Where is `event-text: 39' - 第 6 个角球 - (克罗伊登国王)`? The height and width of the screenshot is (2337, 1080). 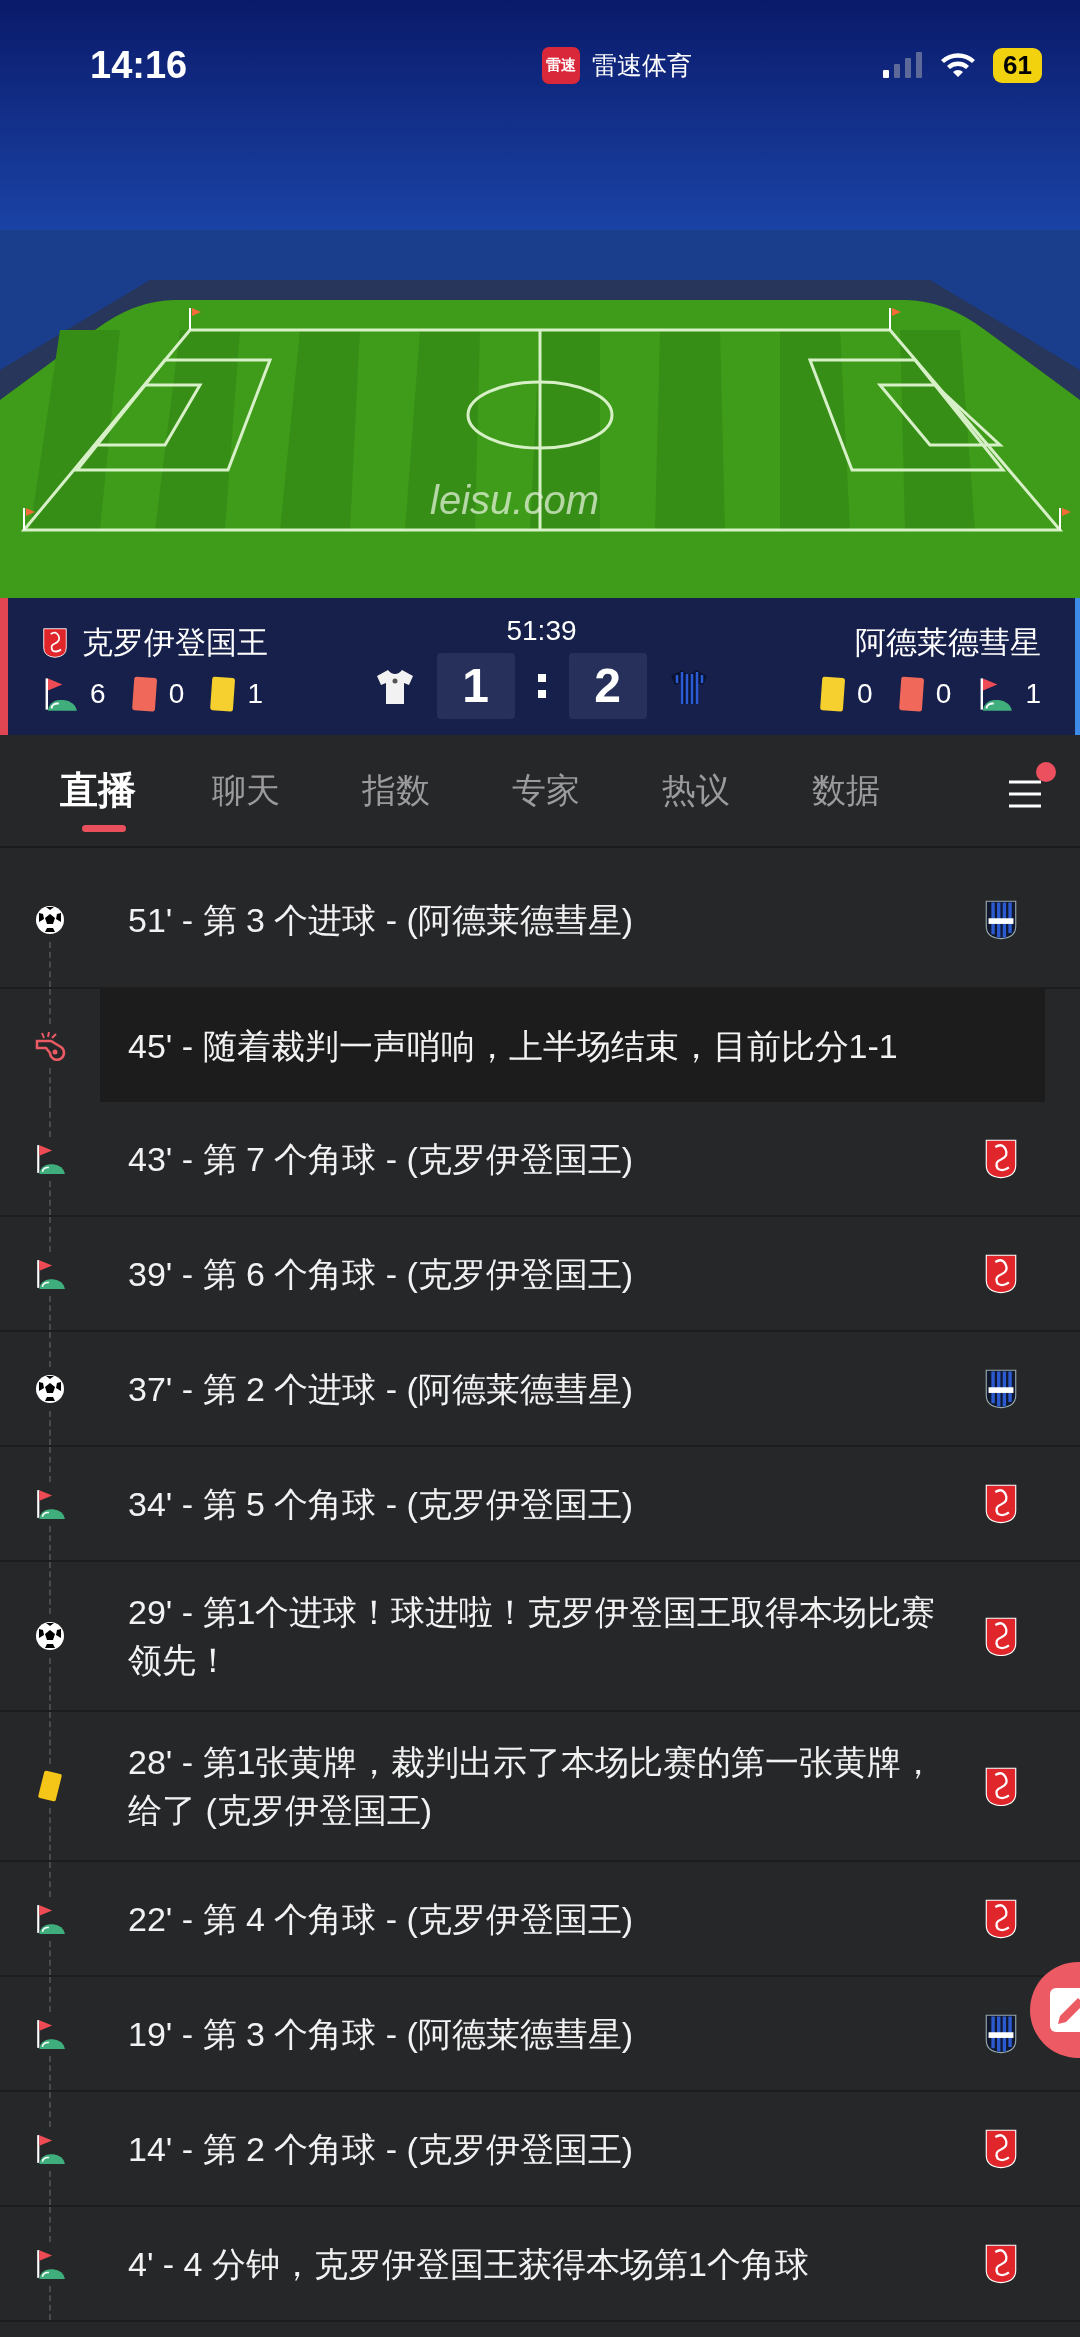
event-text: 39' - 第 6 个角球 - (克罗伊登国王) is located at coordinates (381, 1274).